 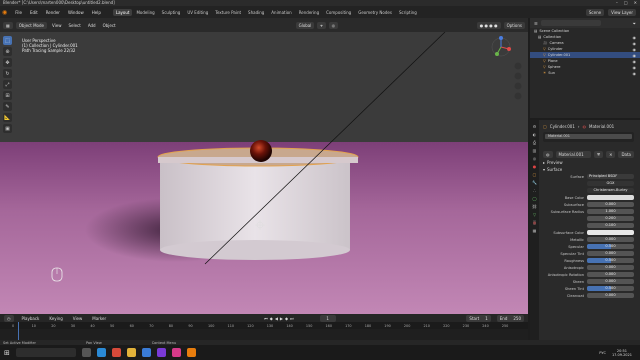 What do you see at coordinates (76, 12) in the screenshot?
I see `menu-window: Window` at bounding box center [76, 12].